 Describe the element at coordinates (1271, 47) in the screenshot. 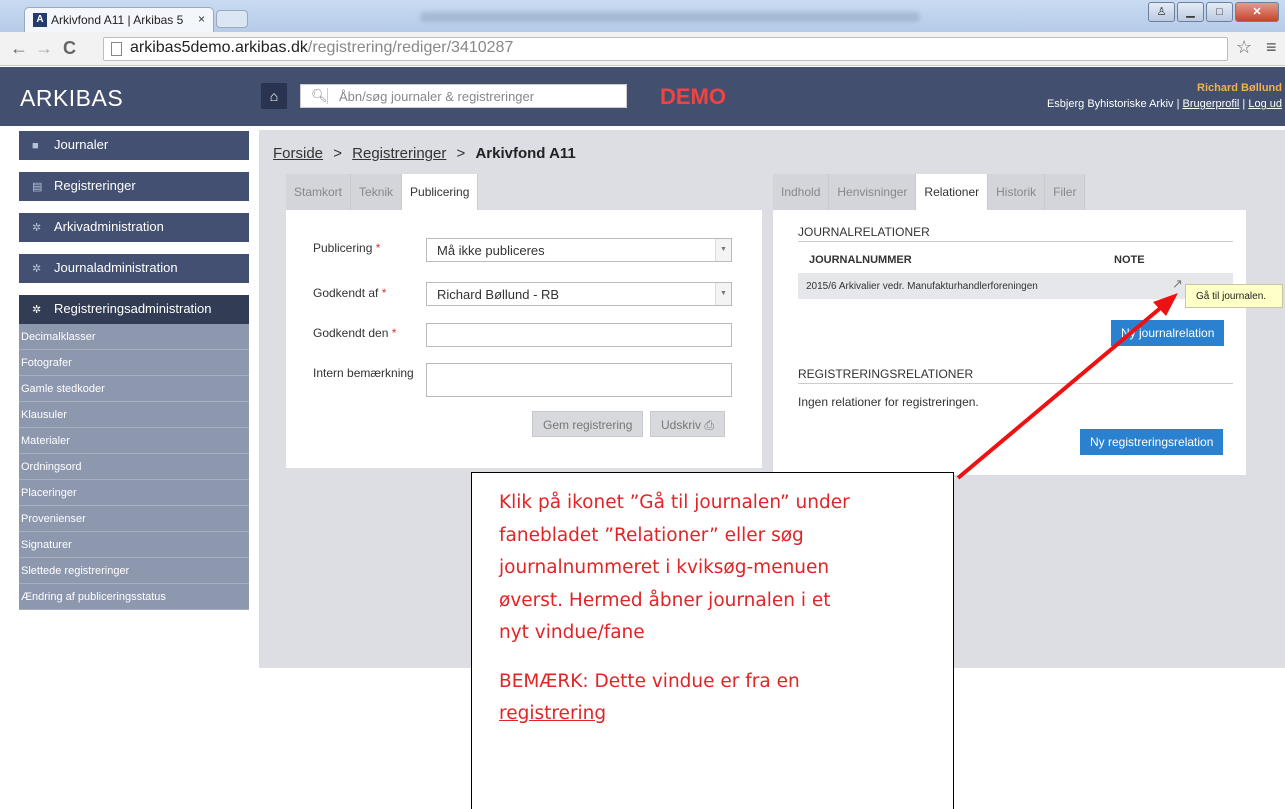

I see `browser-menu-icon: ≡` at that location.